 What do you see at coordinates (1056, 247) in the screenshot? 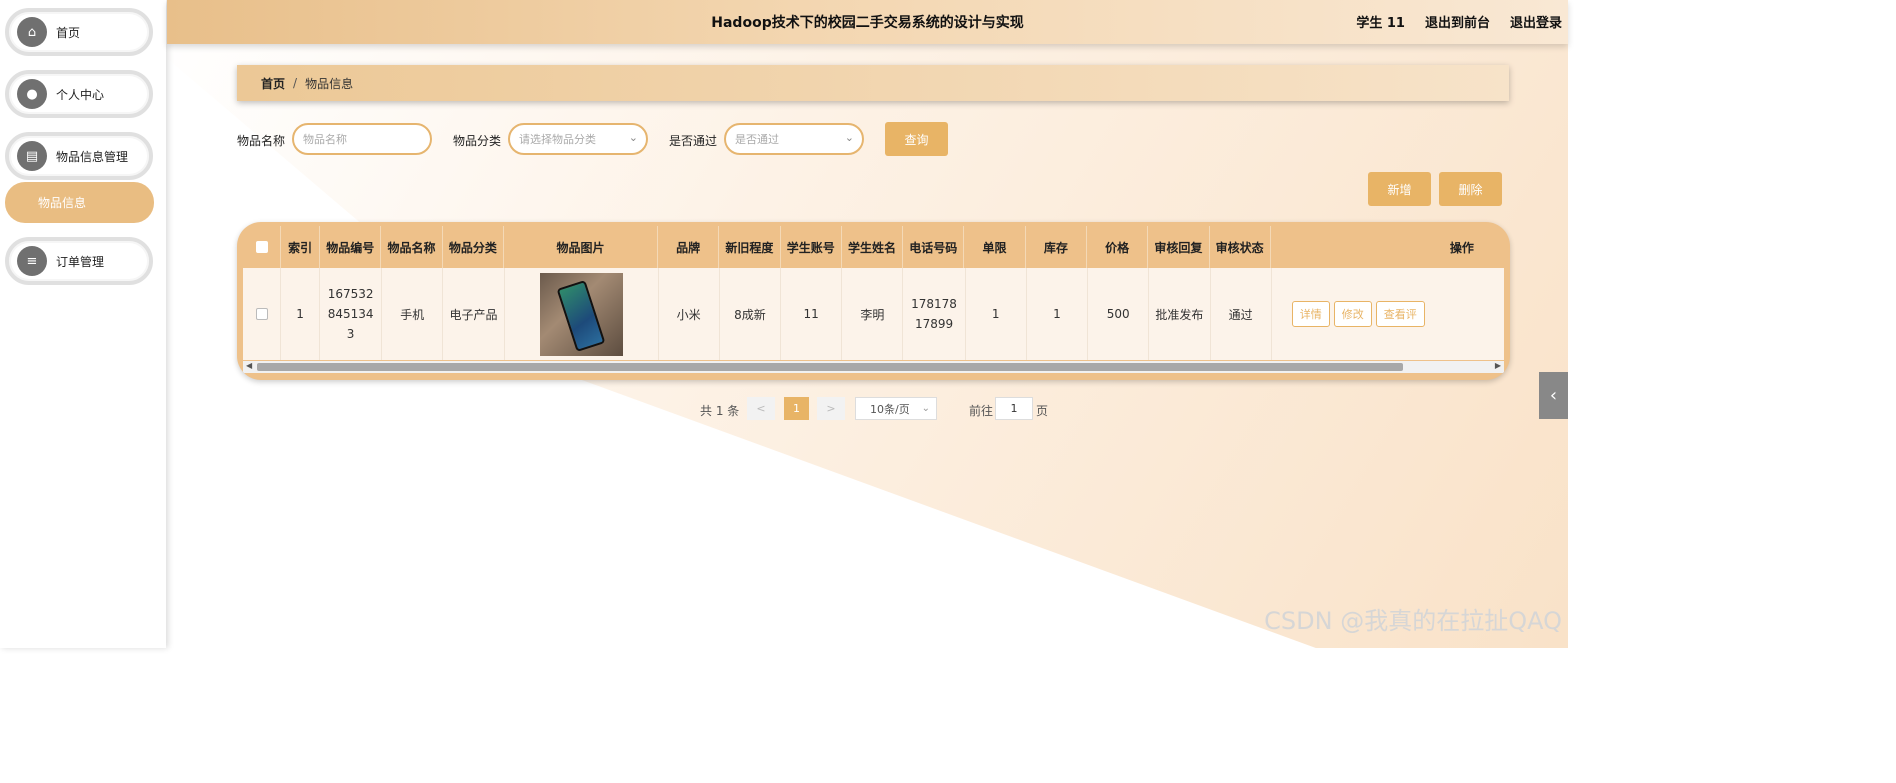
I see `col-header: 库存` at bounding box center [1056, 247].